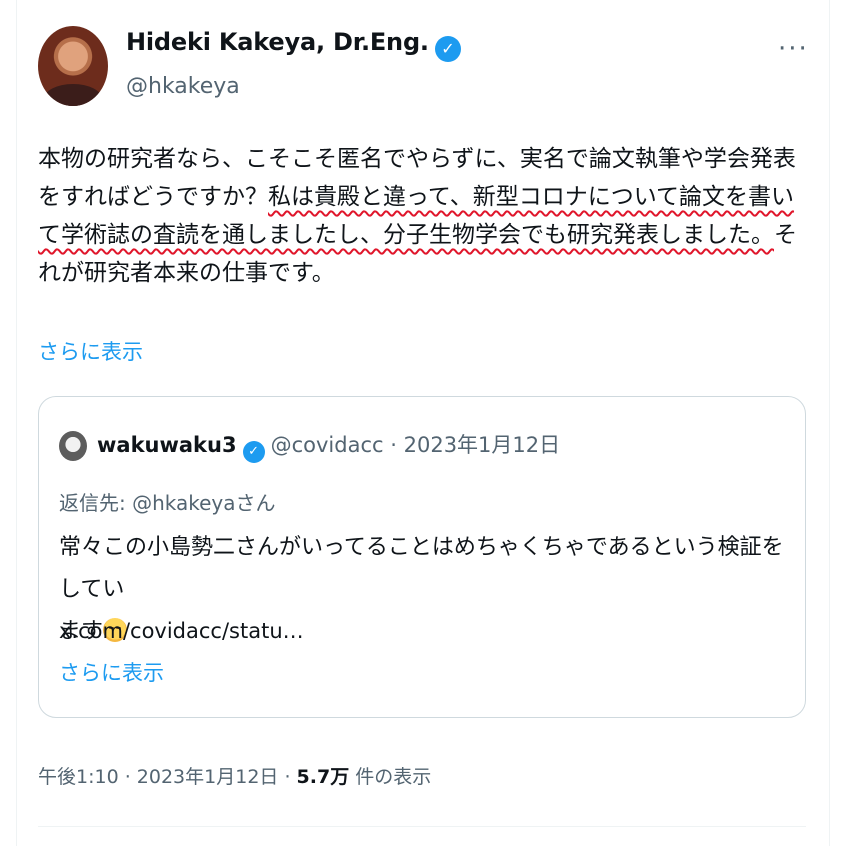  Describe the element at coordinates (167, 777) in the screenshot. I see `timestamp-time-date: 午後1:10 · 2023年1月12日 ·` at that location.